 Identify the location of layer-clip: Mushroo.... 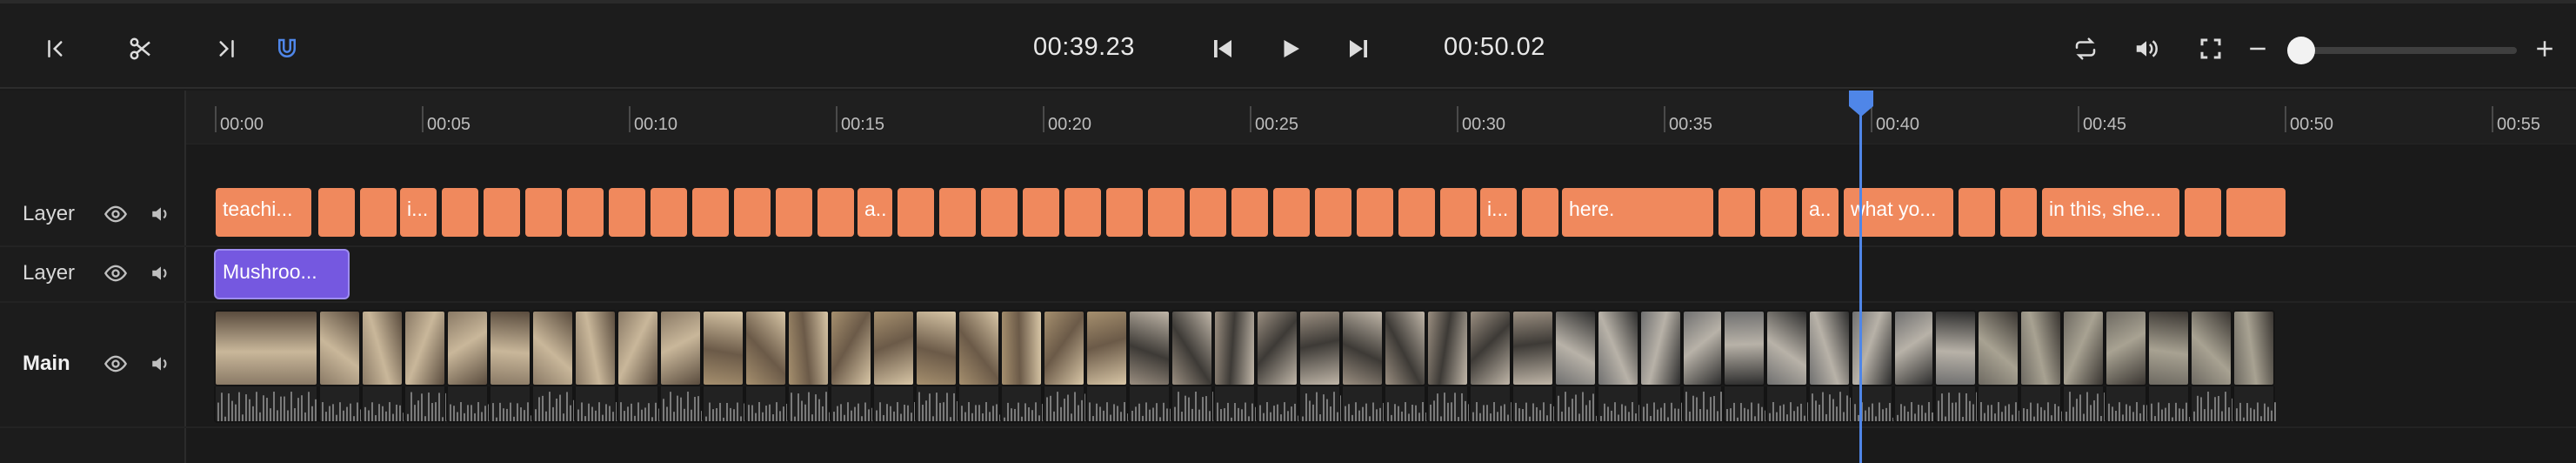
(282, 274).